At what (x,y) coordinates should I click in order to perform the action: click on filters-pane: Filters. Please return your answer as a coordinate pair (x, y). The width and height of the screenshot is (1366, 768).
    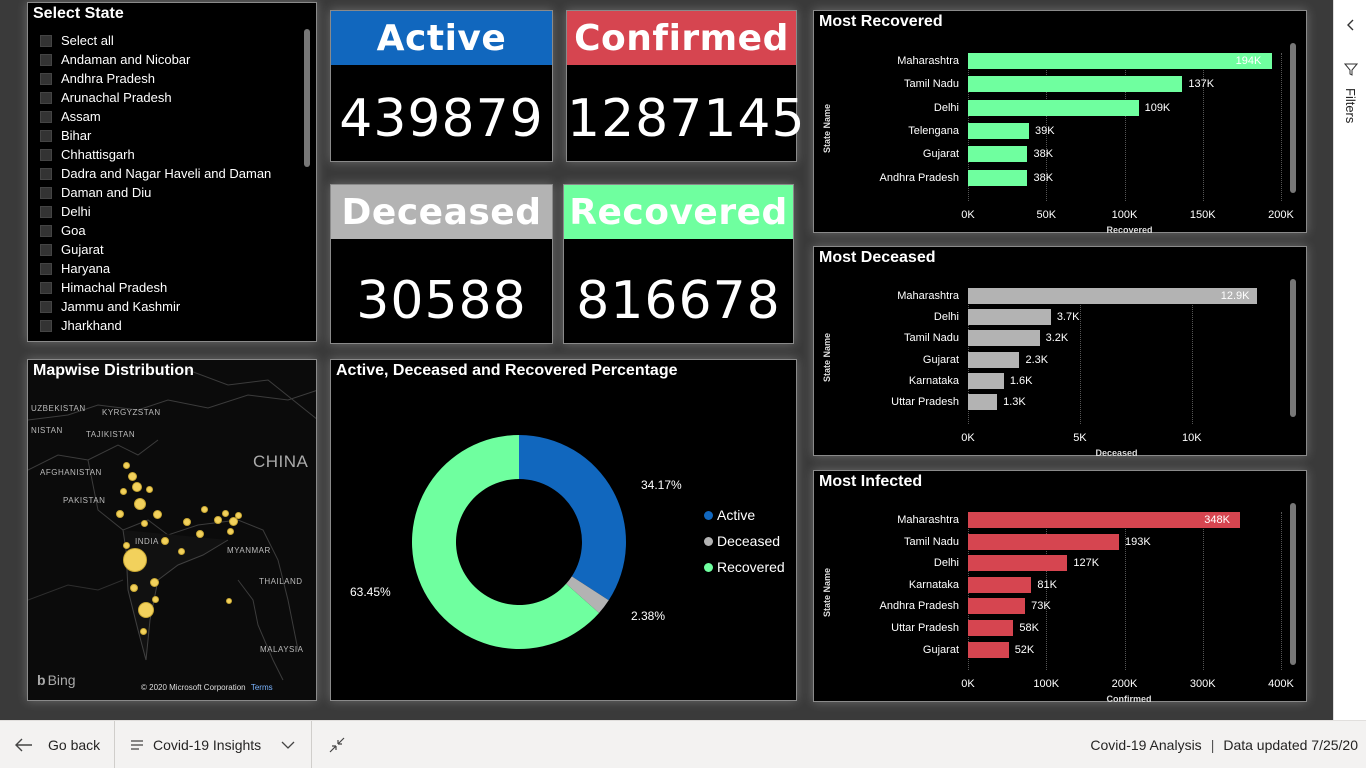
    Looking at the image, I should click on (1349, 360).